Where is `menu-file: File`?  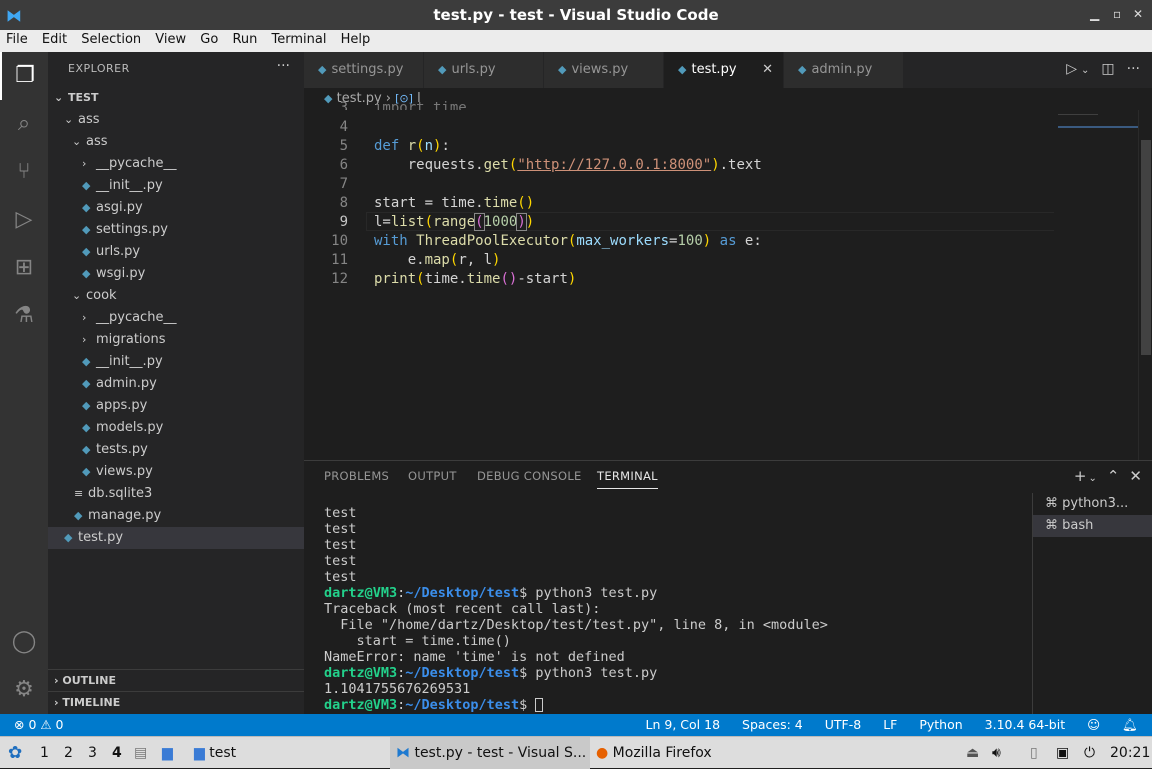 menu-file: File is located at coordinates (17, 39).